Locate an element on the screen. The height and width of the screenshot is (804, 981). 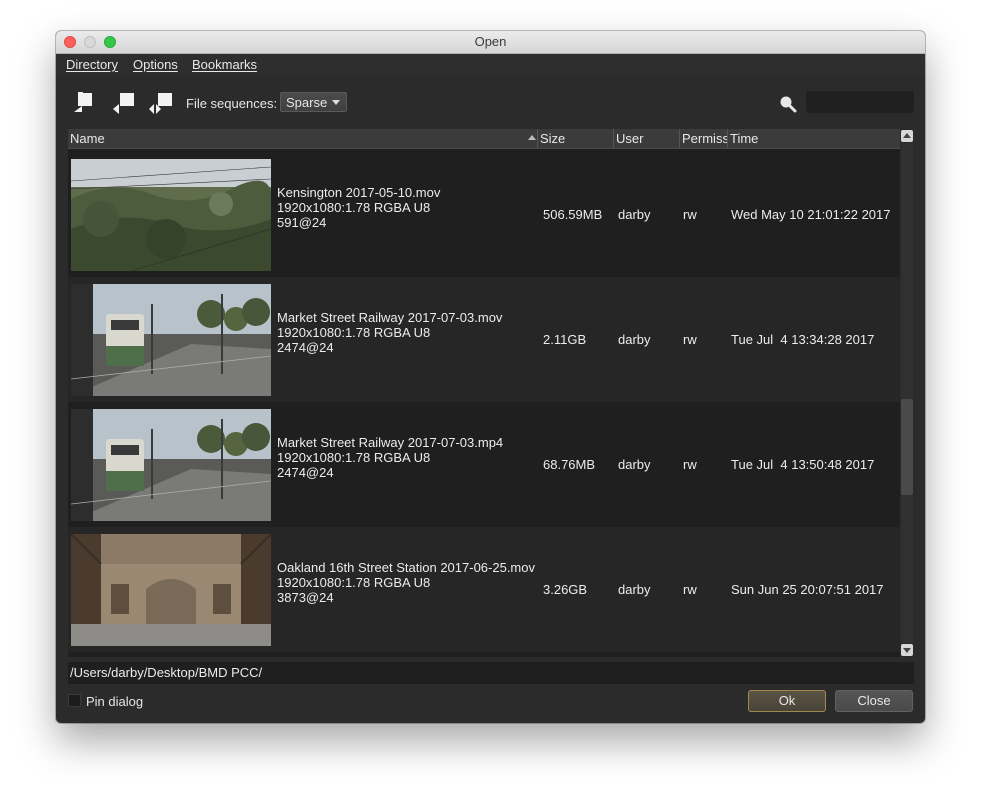
file-size: 2.11GB is located at coordinates (565, 339).